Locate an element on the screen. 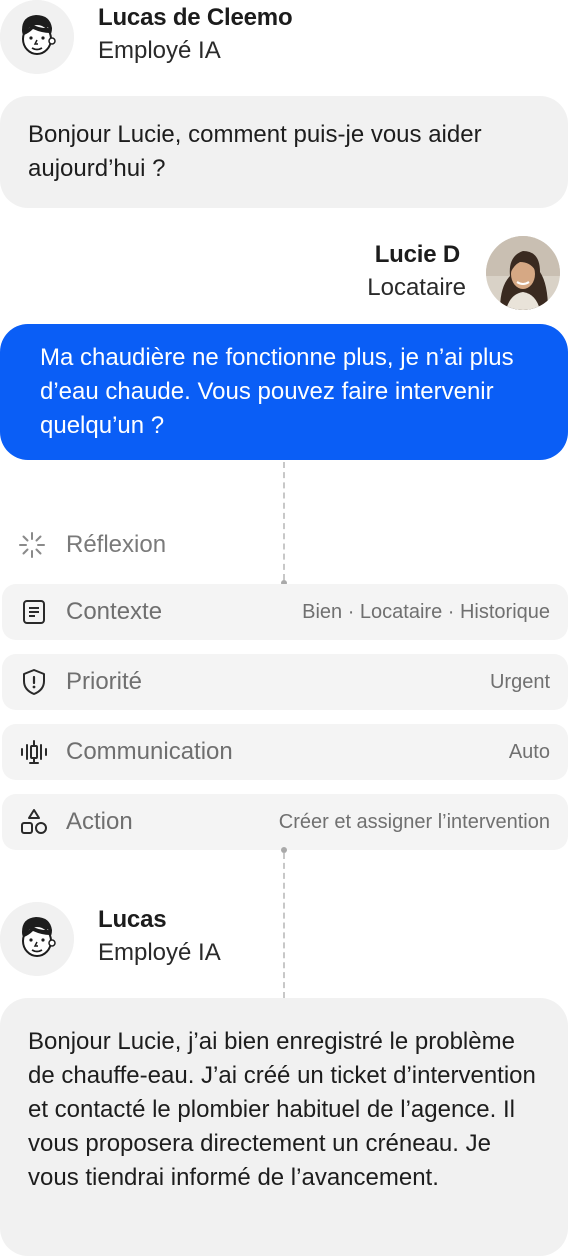 The height and width of the screenshot is (1256, 568). step-value: Créer et assigner l’intervention is located at coordinates (414, 821).